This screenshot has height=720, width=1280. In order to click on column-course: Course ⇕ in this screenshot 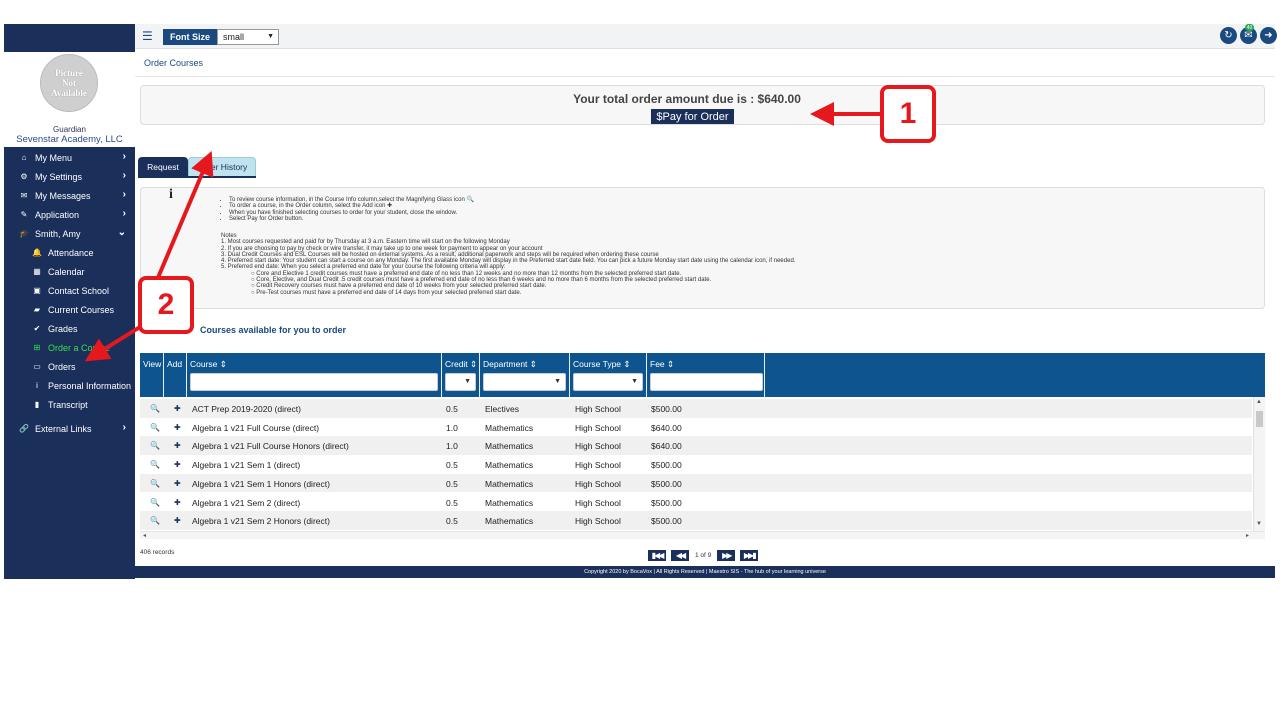, I will do `click(314, 375)`.